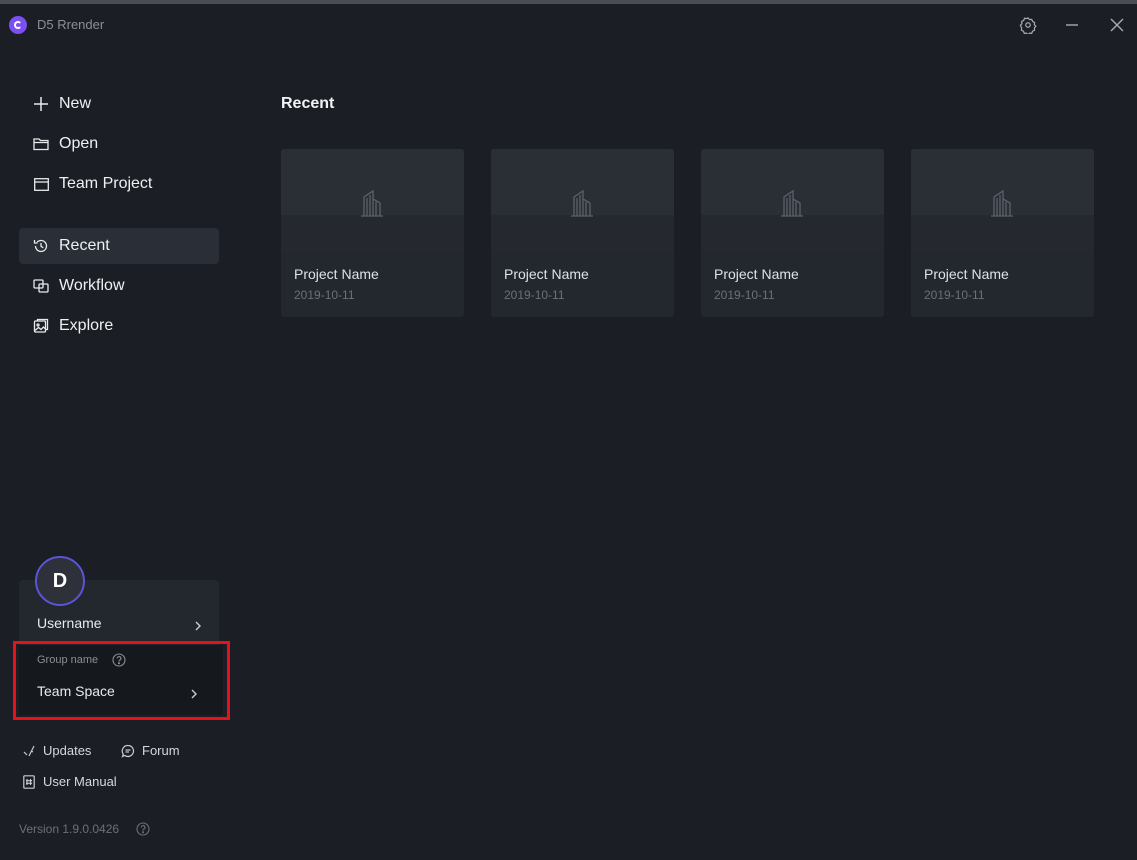 This screenshot has width=1137, height=860. Describe the element at coordinates (18, 25) in the screenshot. I see `d5-logo-icon` at that location.